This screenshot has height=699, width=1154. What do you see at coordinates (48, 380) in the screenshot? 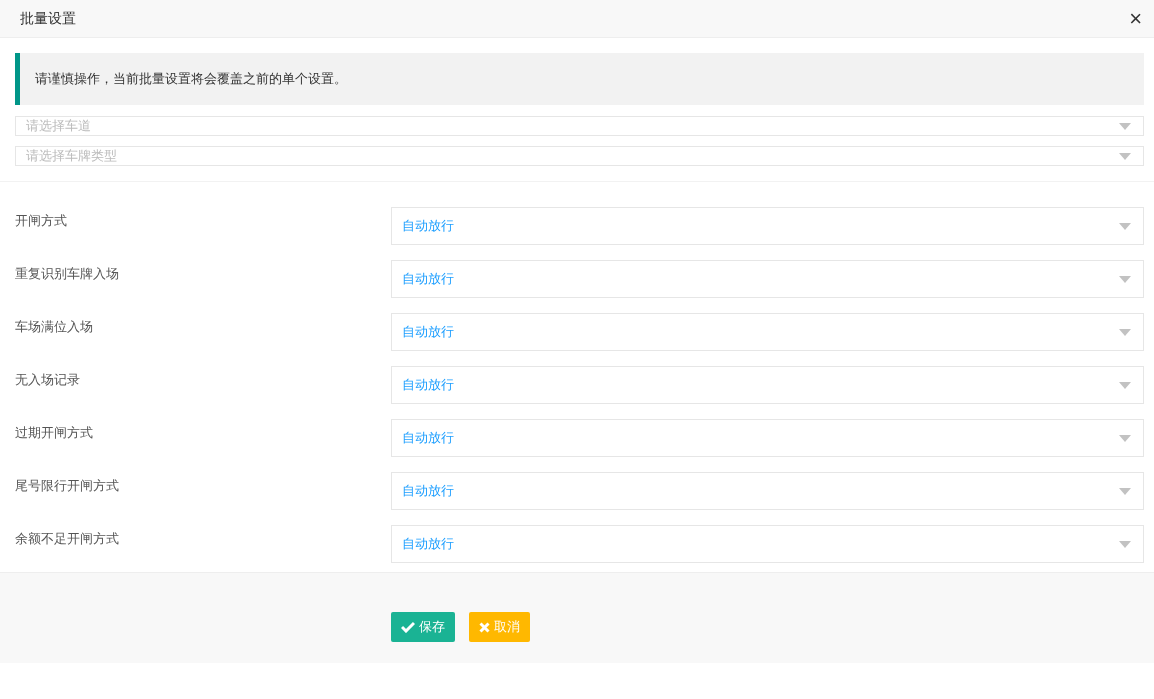
I see `setting-label: 无入场记录` at bounding box center [48, 380].